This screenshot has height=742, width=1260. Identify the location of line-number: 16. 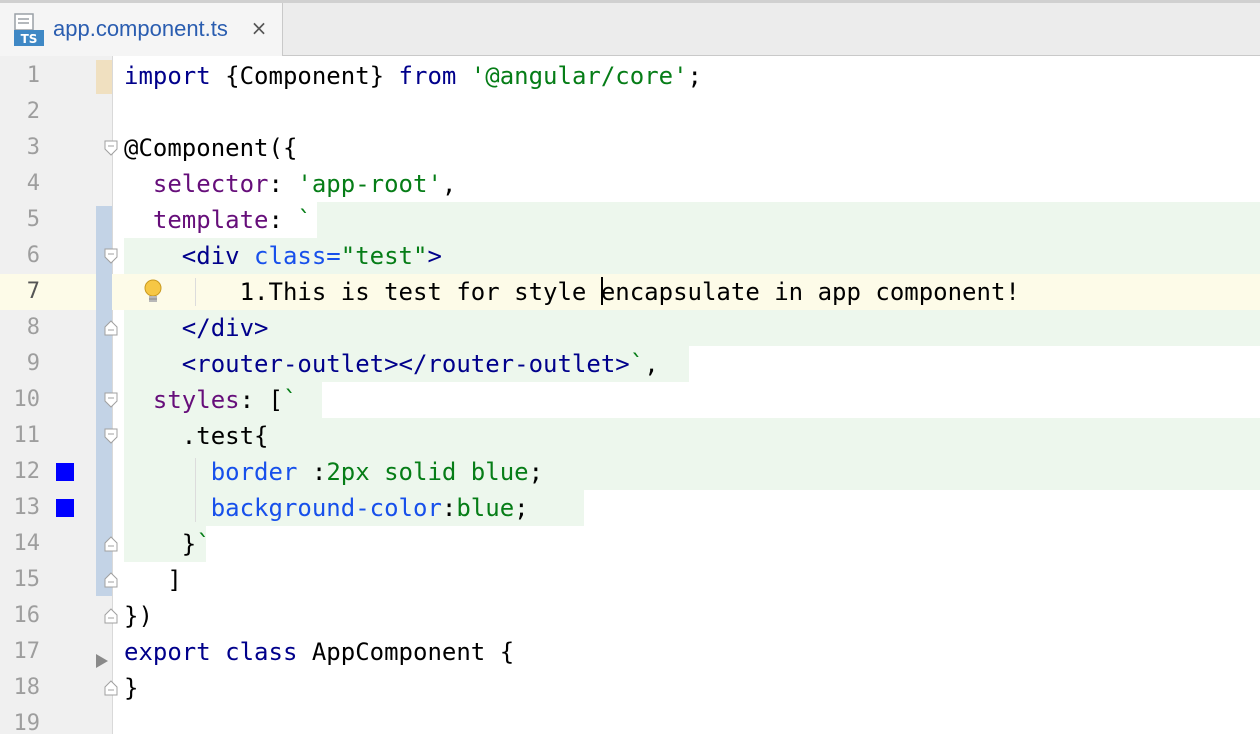
(27, 615).